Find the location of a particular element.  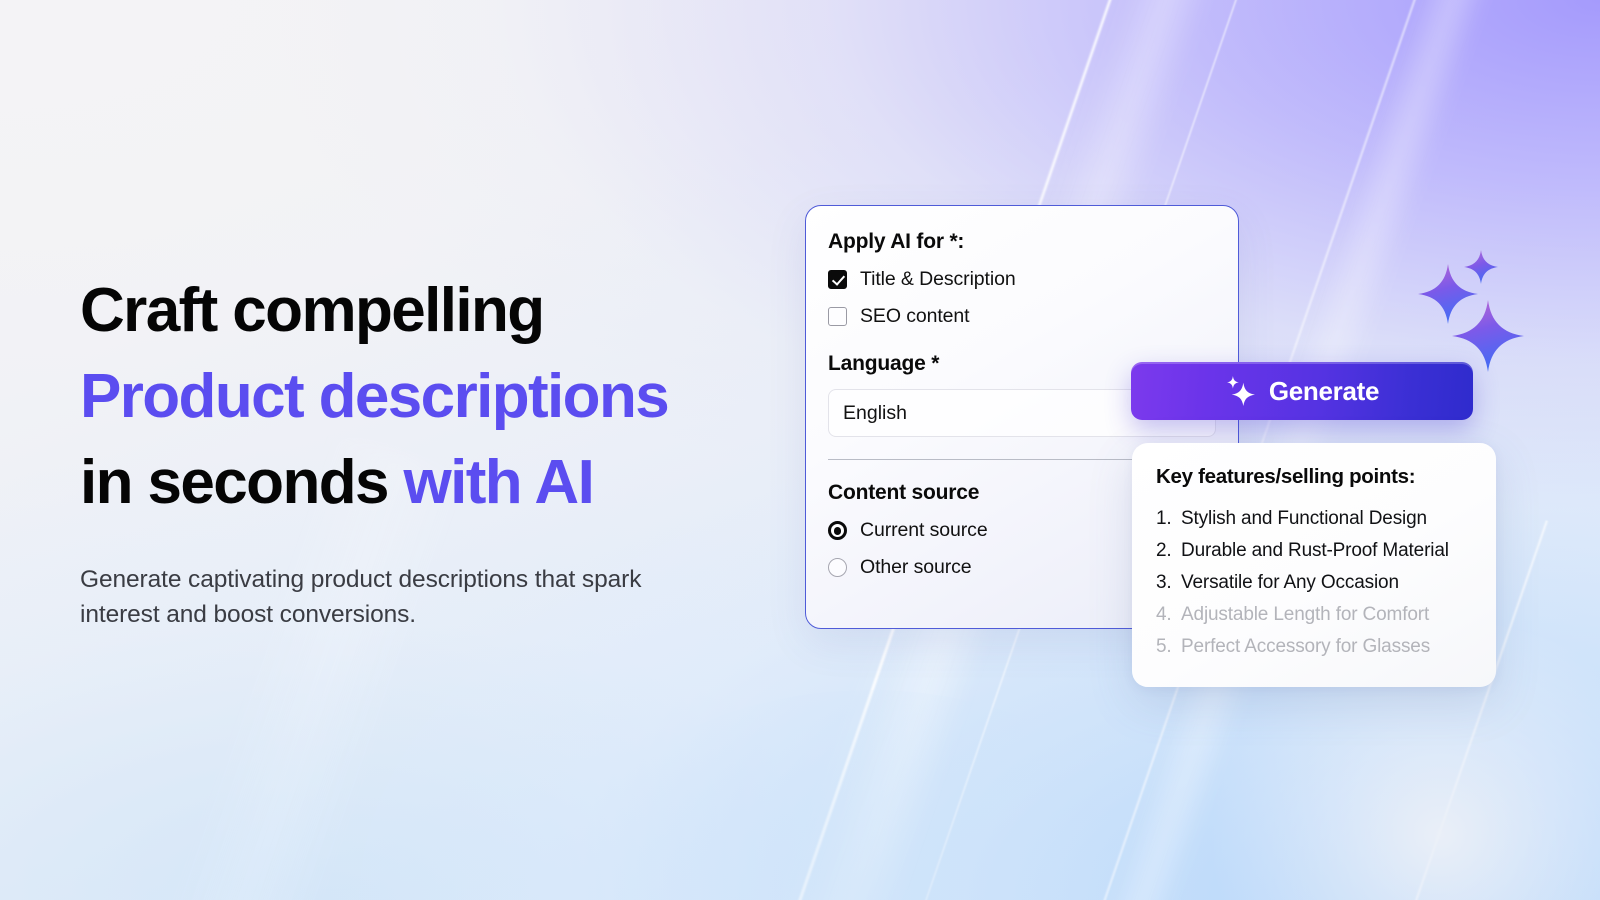

sparkle-medium-icon is located at coordinates (1448, 294).